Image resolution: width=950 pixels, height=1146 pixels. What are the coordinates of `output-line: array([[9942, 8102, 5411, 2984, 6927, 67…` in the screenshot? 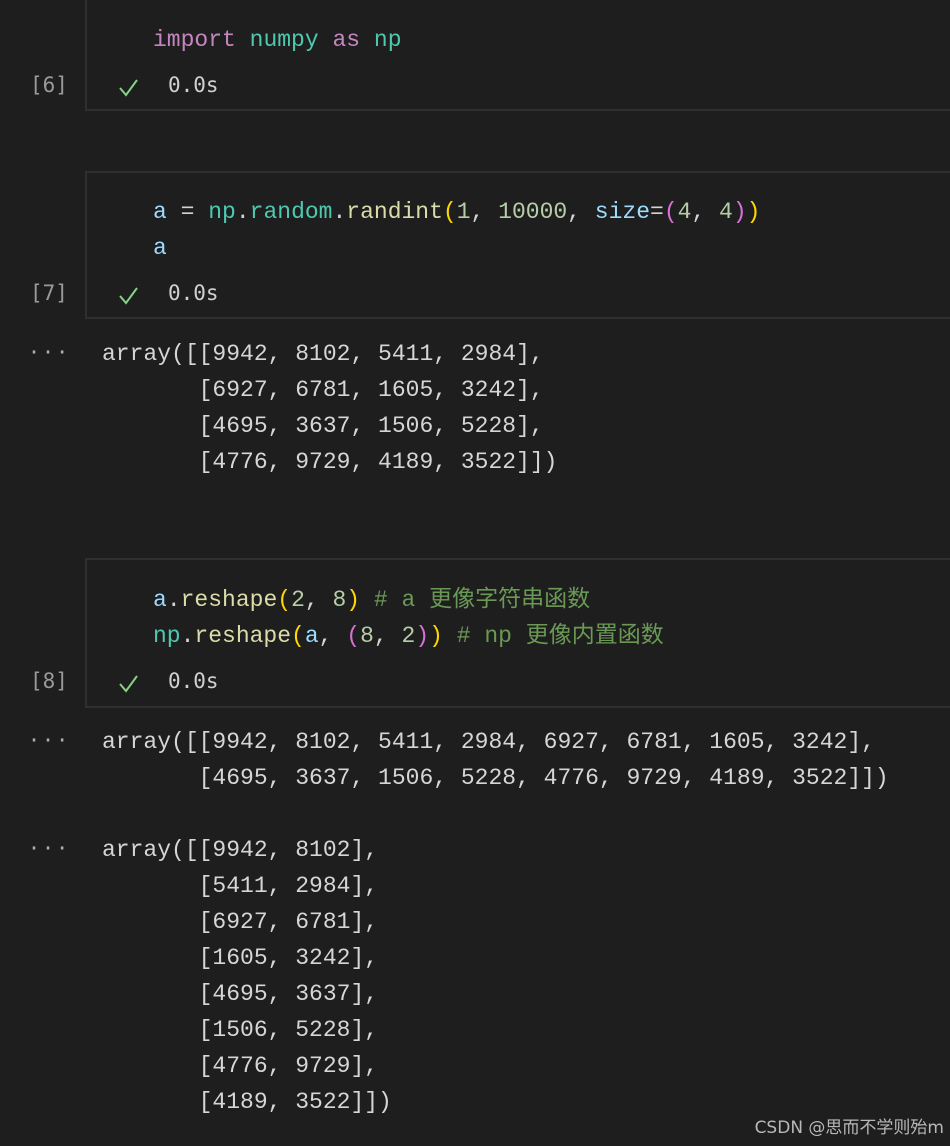 It's located at (488, 742).